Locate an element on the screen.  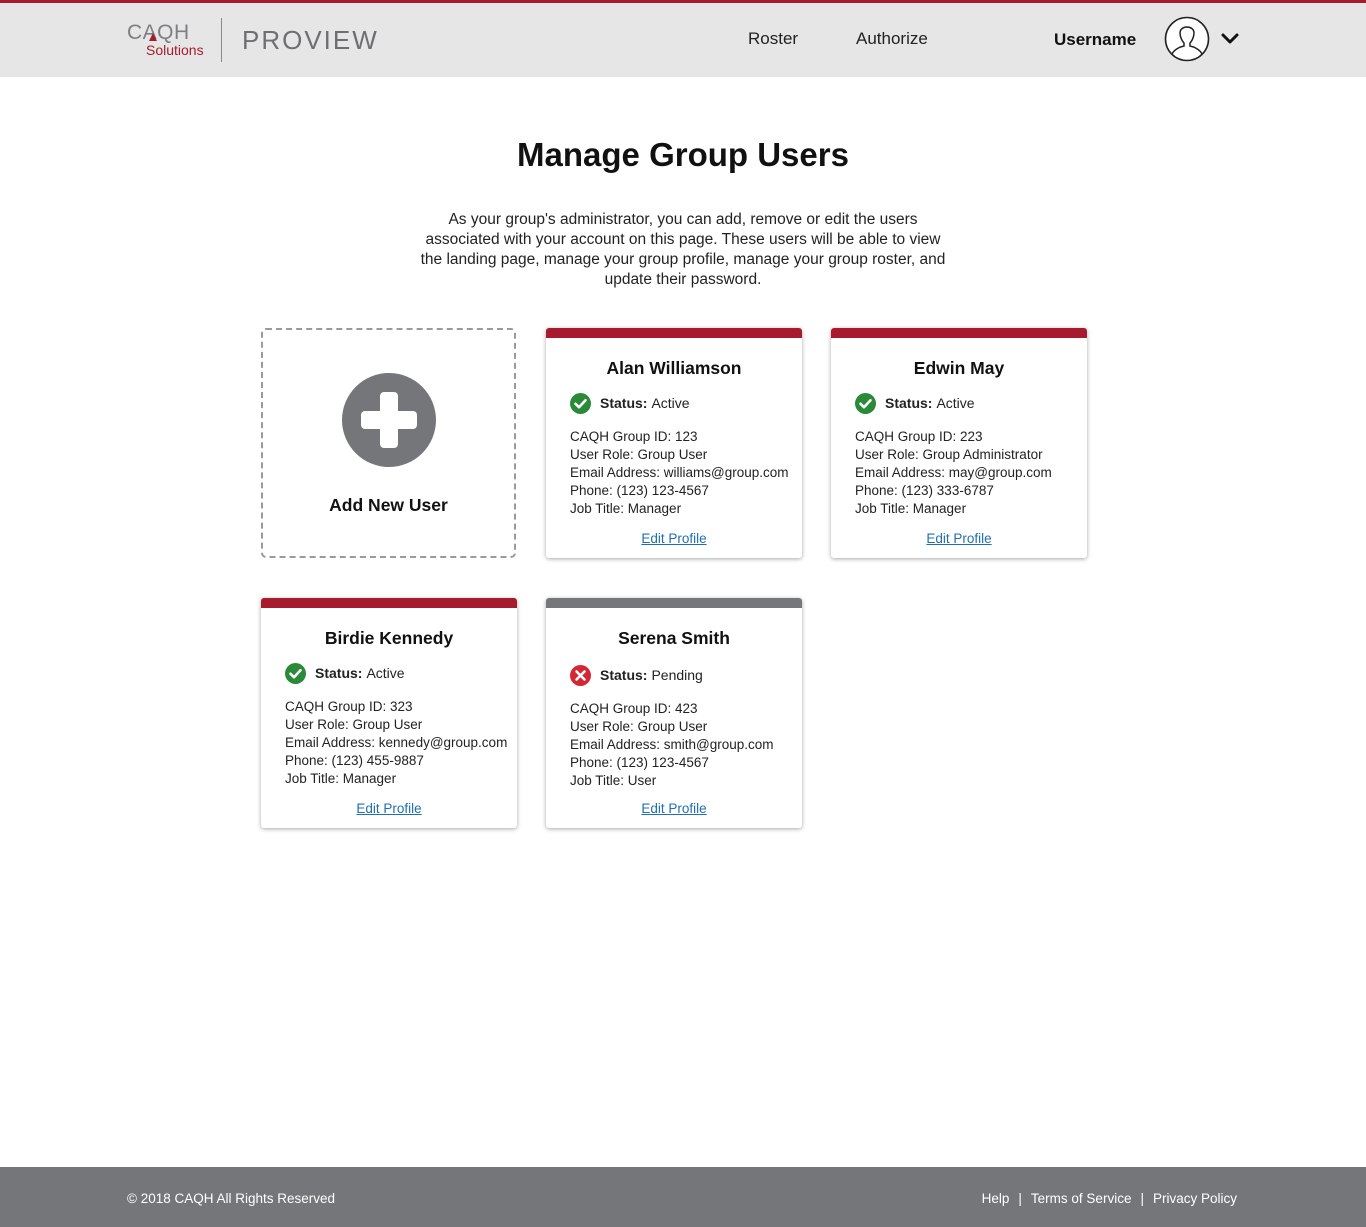
email-address: Email Address: smith@group.com is located at coordinates (672, 744).